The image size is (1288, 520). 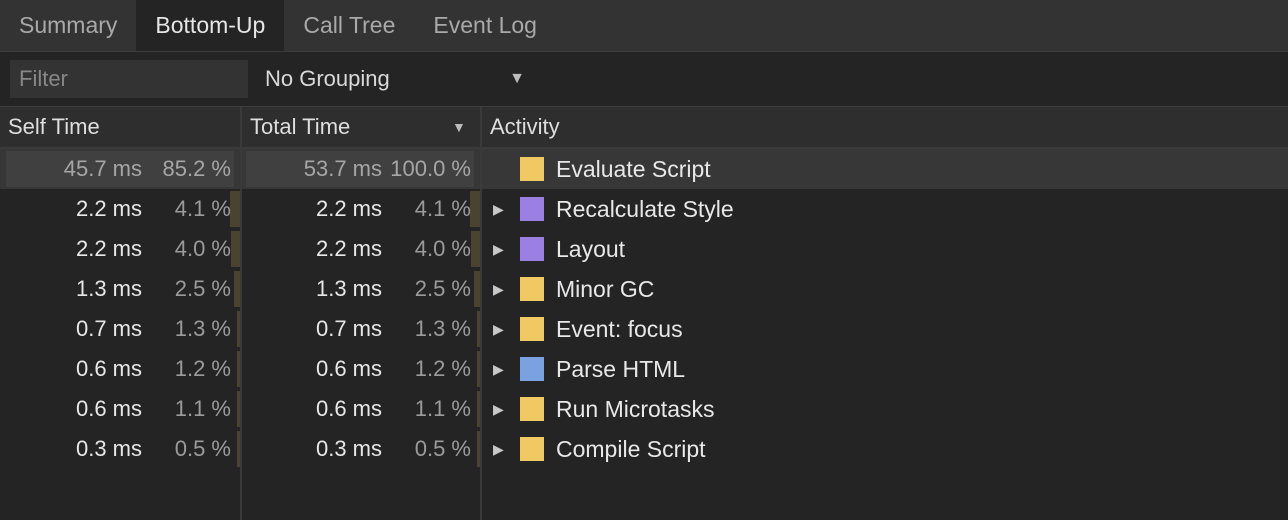 I want to click on total-time-percent: 1.1 %, so click(x=442, y=408).